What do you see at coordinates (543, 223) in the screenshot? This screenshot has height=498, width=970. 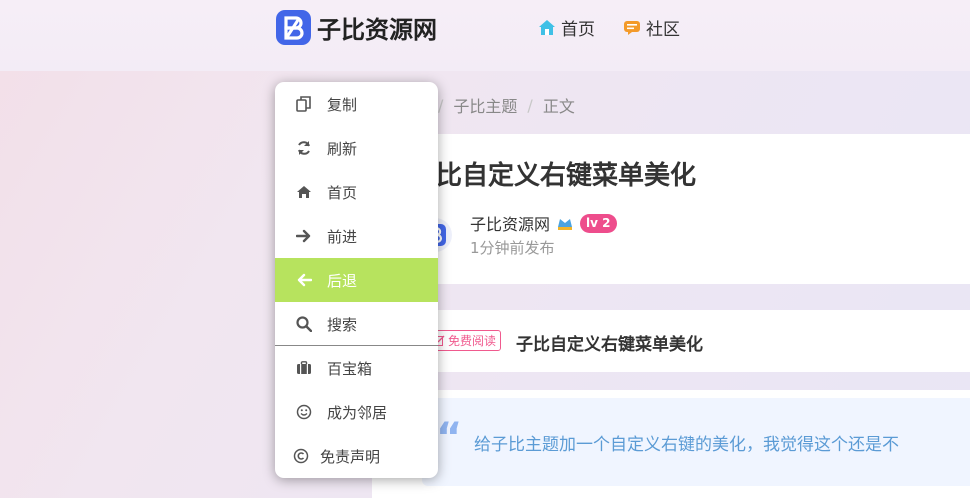 I see `author-name: 子比资源网 lv 2` at bounding box center [543, 223].